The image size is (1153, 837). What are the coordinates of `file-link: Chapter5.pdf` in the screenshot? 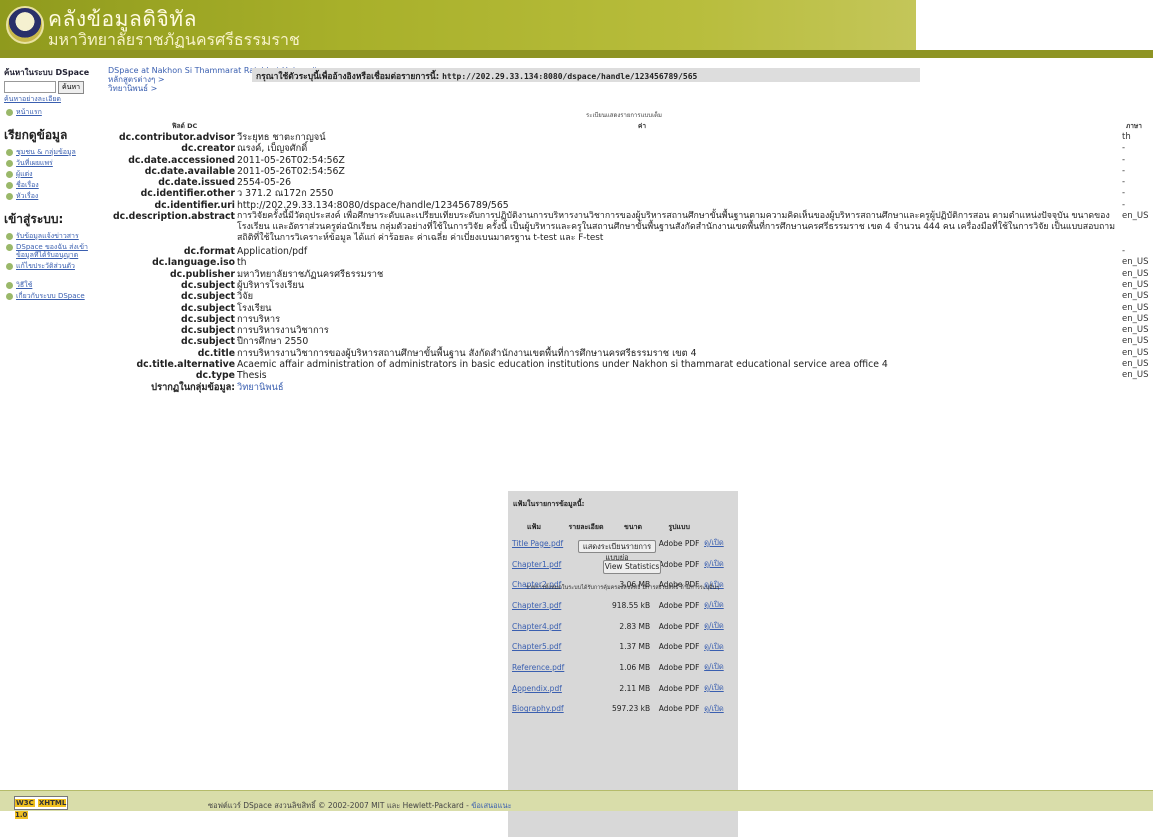 It's located at (536, 646).